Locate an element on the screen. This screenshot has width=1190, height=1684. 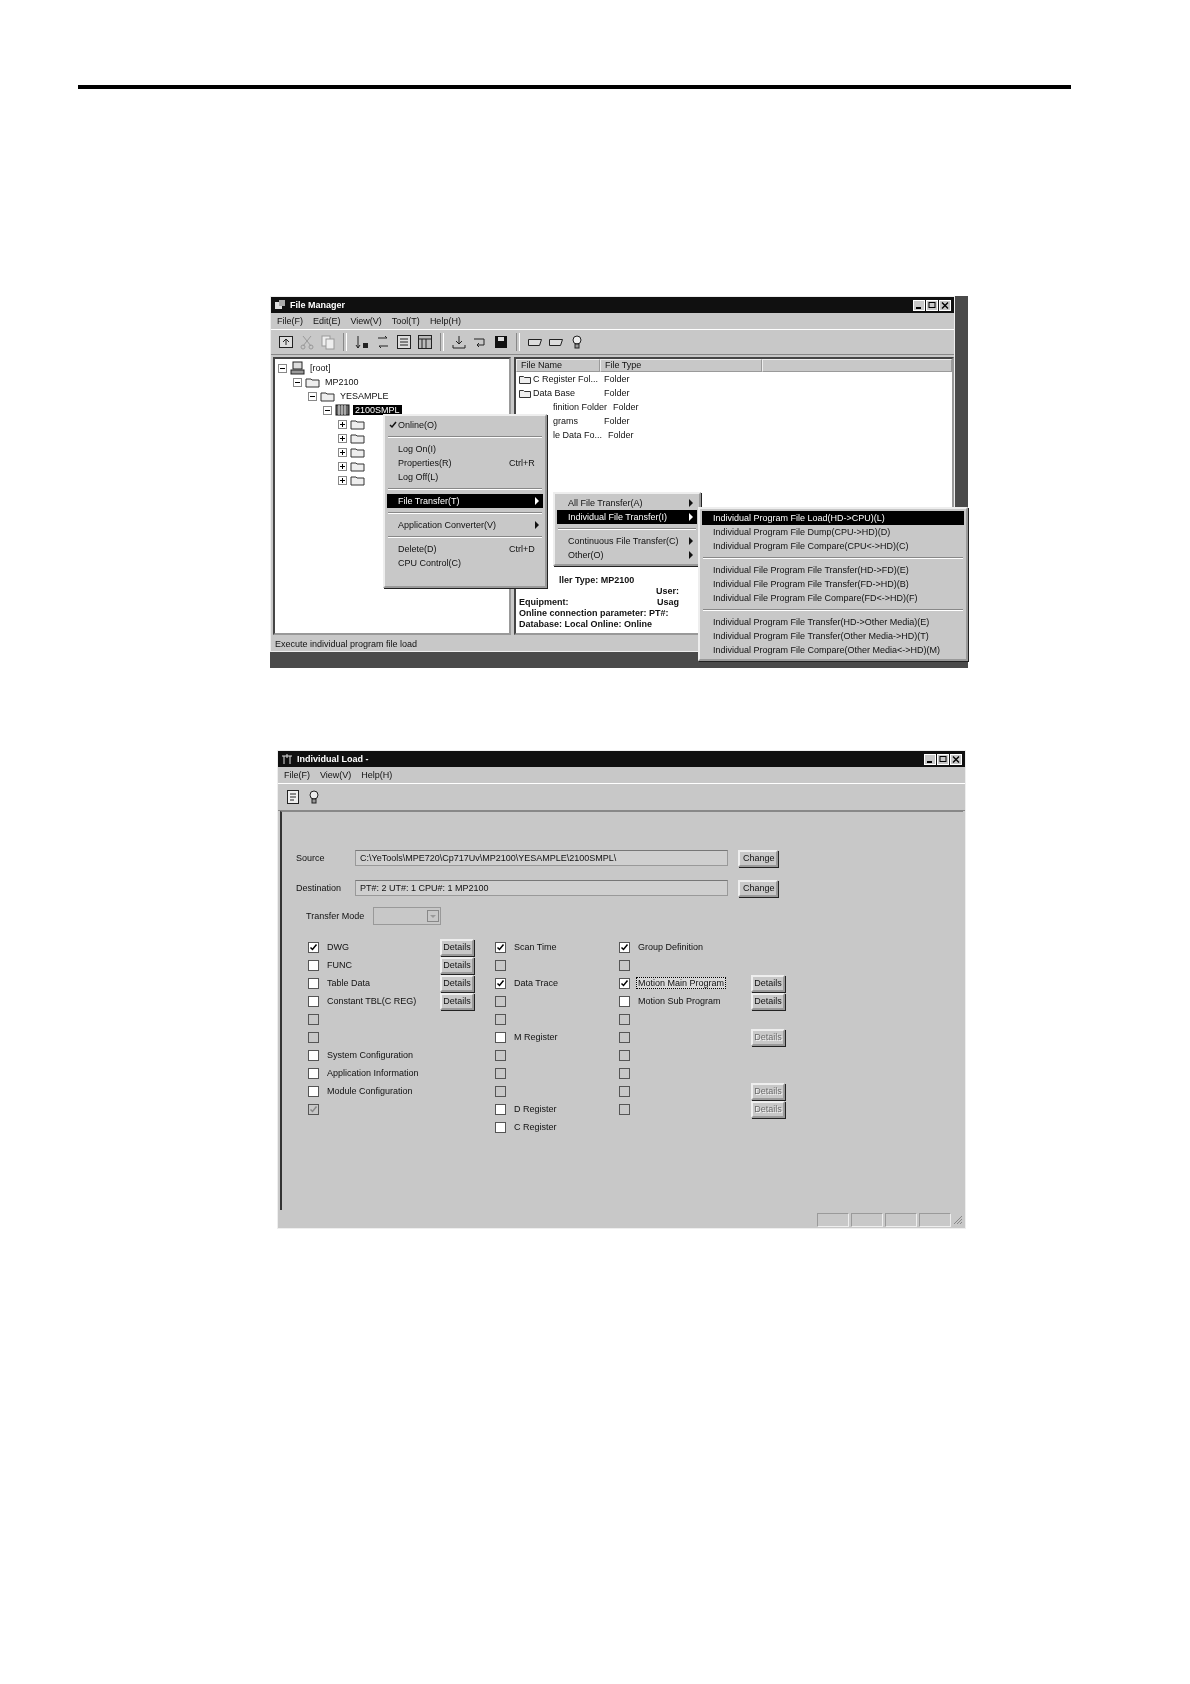
menu-item: Individual Program File Load(HD->CPU)(L) is located at coordinates (833, 518).